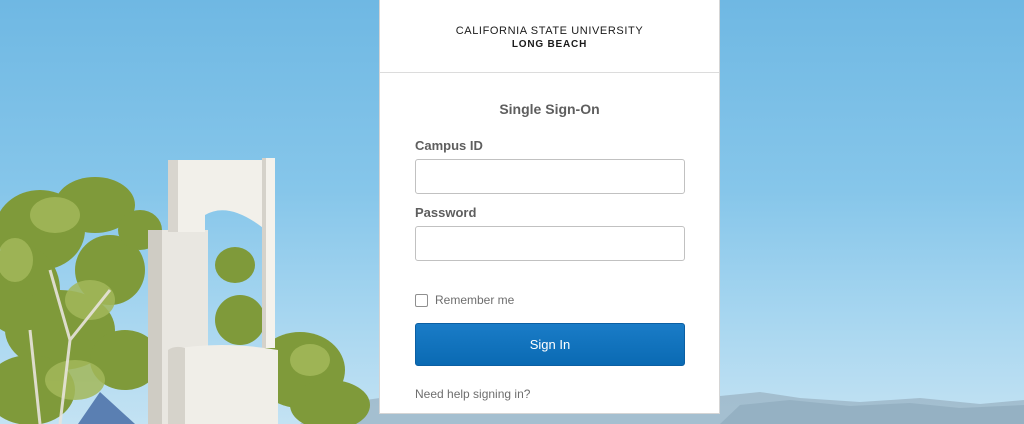  What do you see at coordinates (549, 300) in the screenshot?
I see `remember-me-row: Remember me` at bounding box center [549, 300].